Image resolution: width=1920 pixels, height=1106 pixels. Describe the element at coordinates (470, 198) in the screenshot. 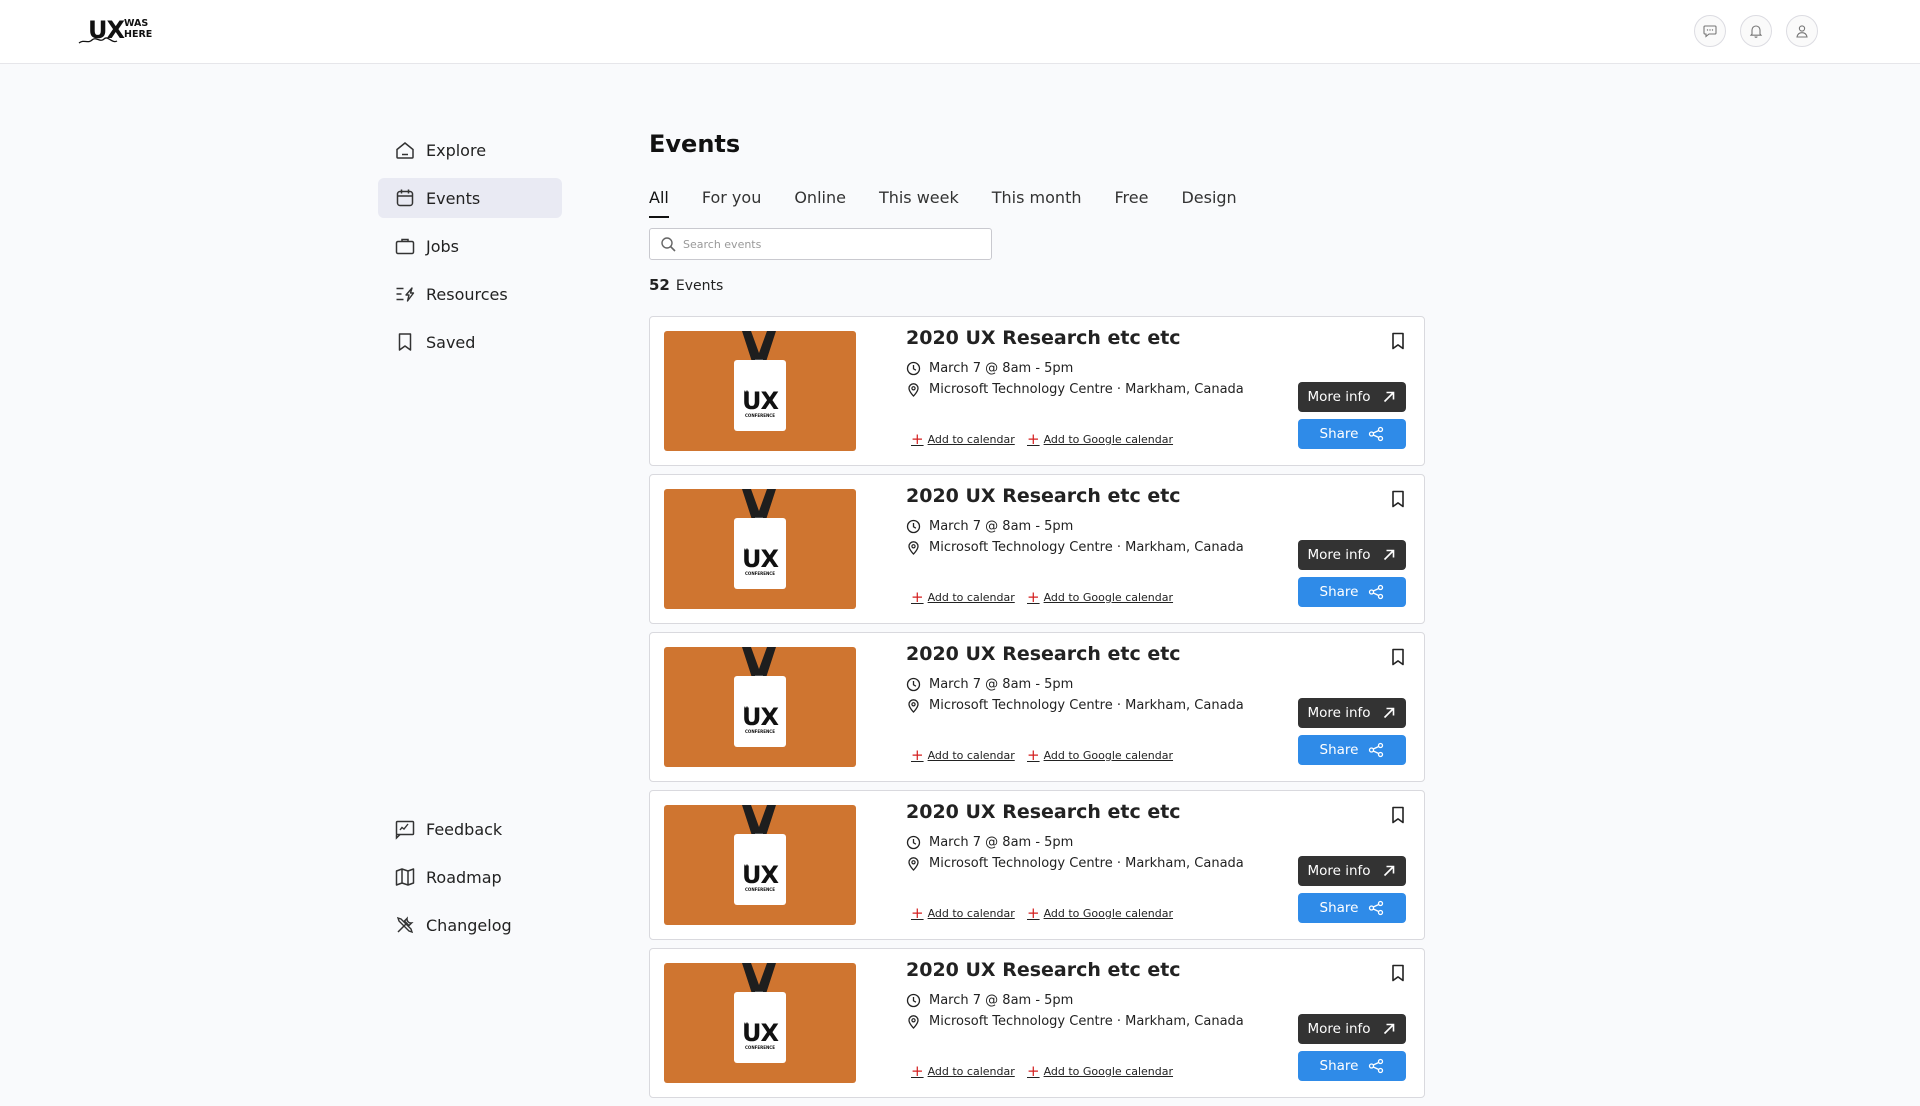

I see `sidebar-item-events: Events` at that location.